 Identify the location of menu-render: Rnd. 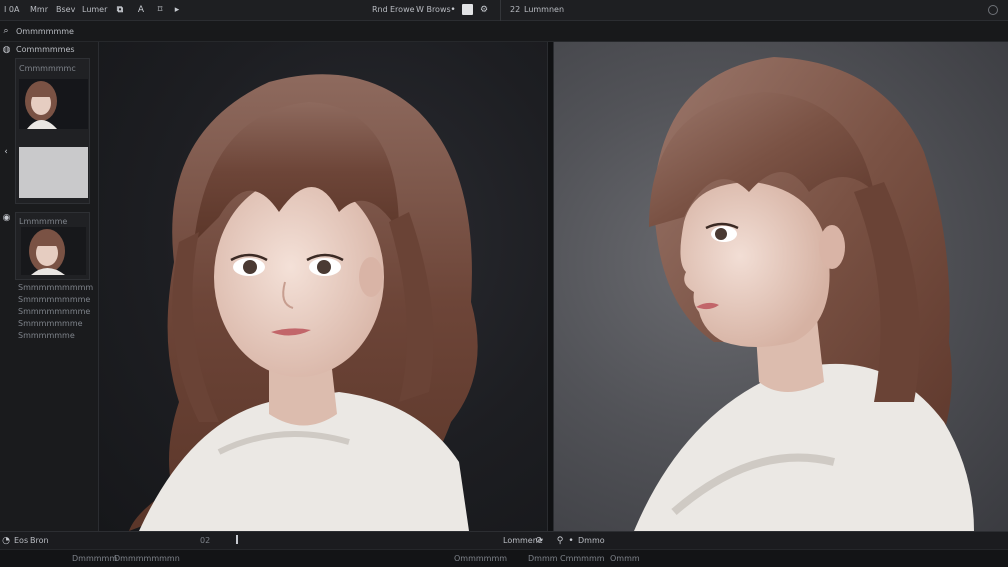
(380, 10).